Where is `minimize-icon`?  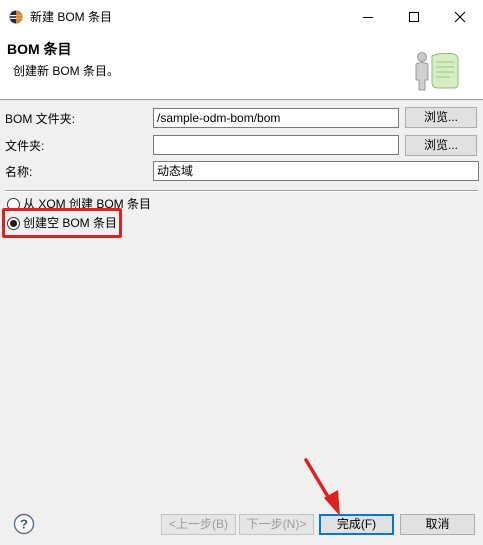 minimize-icon is located at coordinates (368, 17).